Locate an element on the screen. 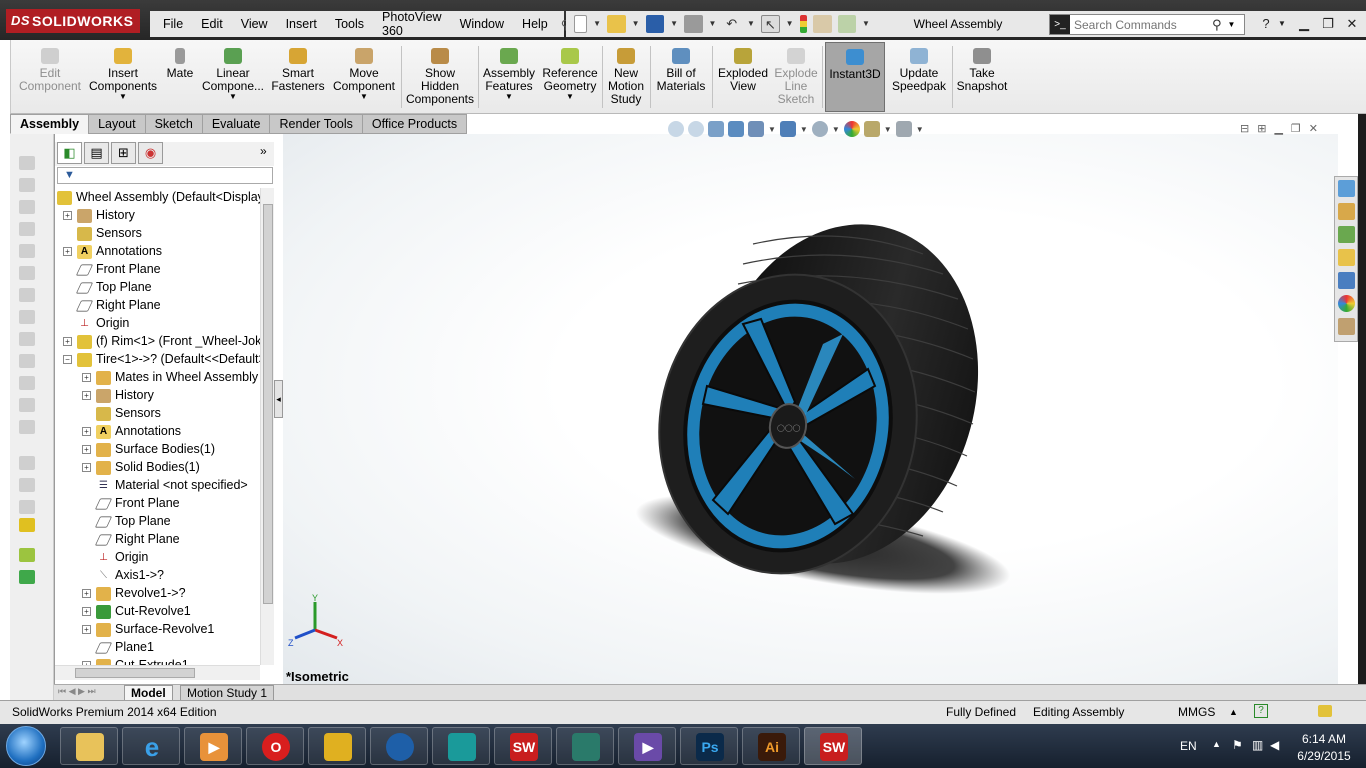  tree-item: Plane1 is located at coordinates (118, 647).